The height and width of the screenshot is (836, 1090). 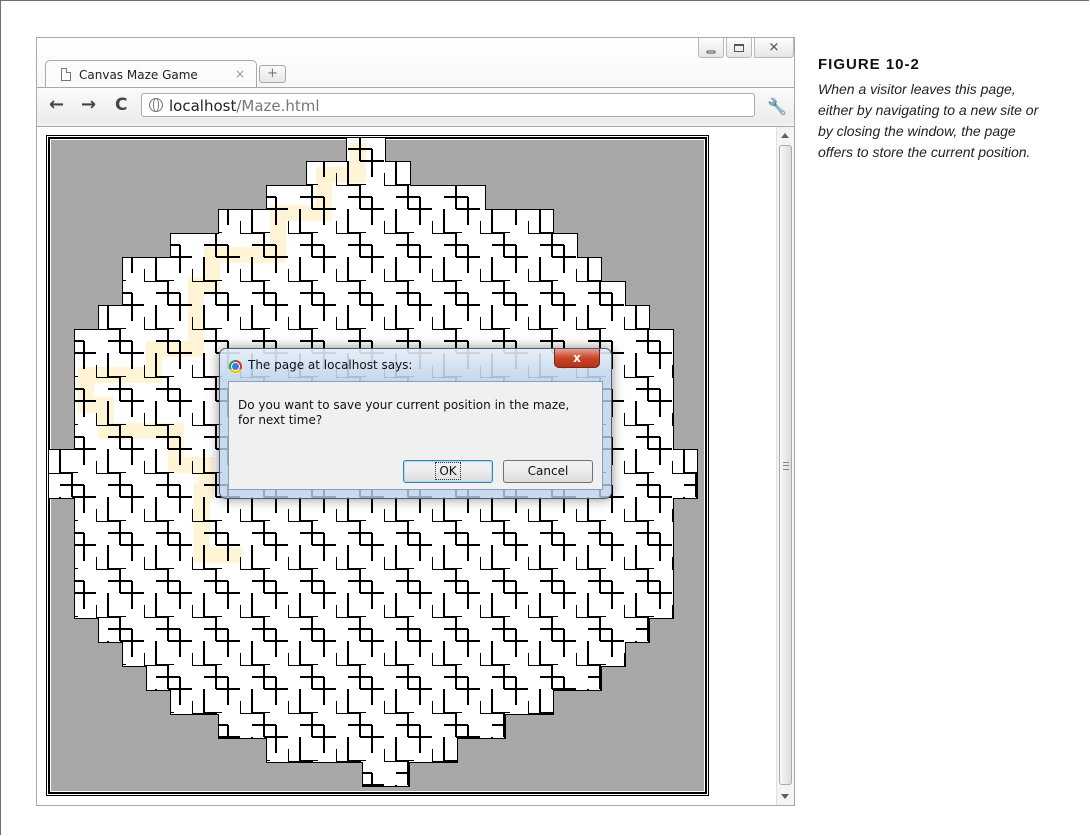 I want to click on tab-title: Canvas Maze Game, so click(x=138, y=75).